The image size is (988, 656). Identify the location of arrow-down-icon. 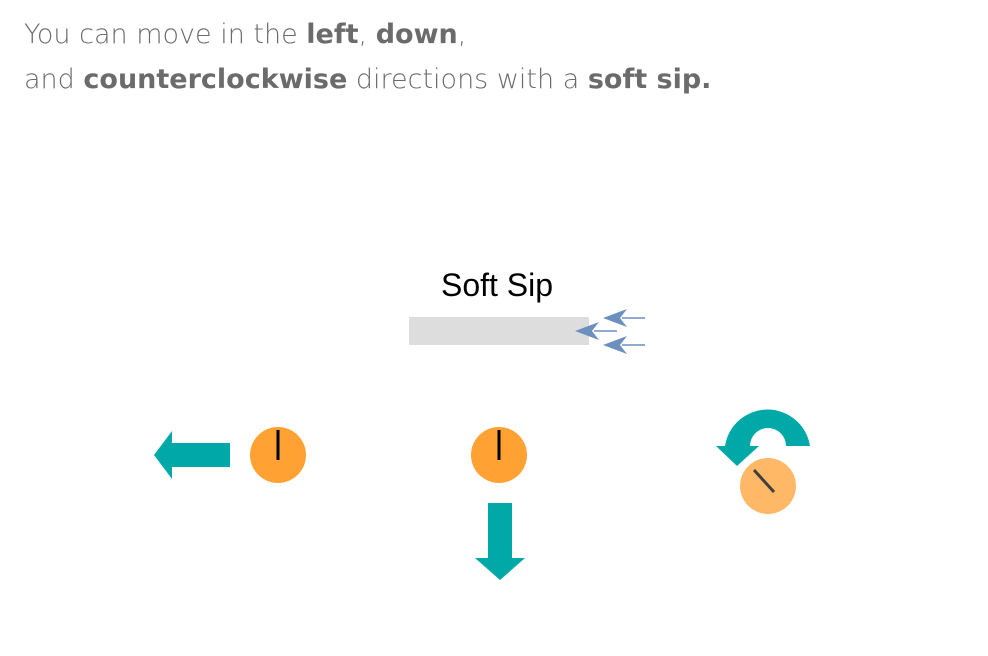
(500, 541).